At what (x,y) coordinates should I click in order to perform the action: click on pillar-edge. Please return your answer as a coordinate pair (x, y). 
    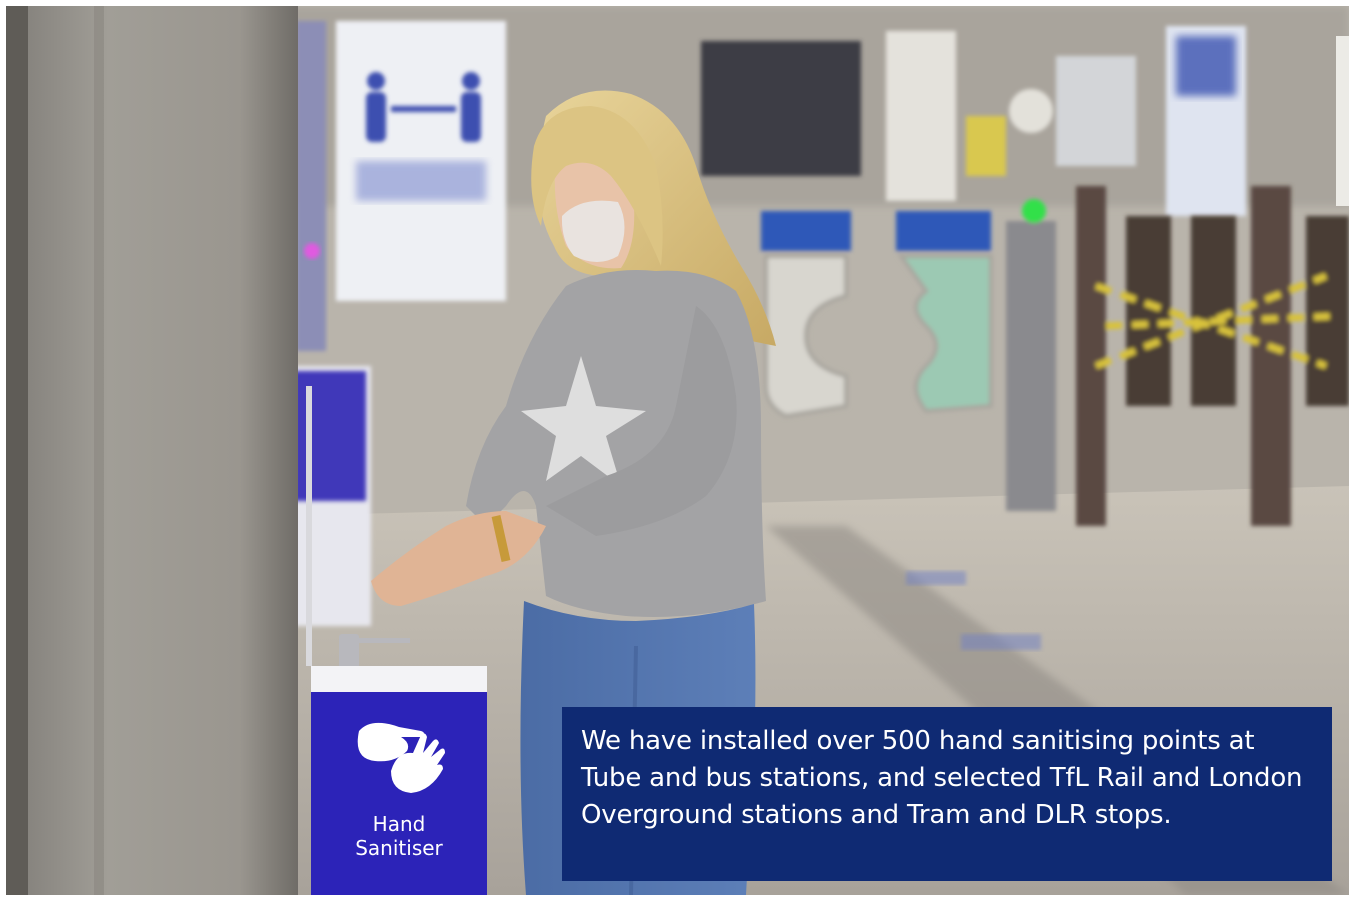
    Looking at the image, I should click on (17, 450).